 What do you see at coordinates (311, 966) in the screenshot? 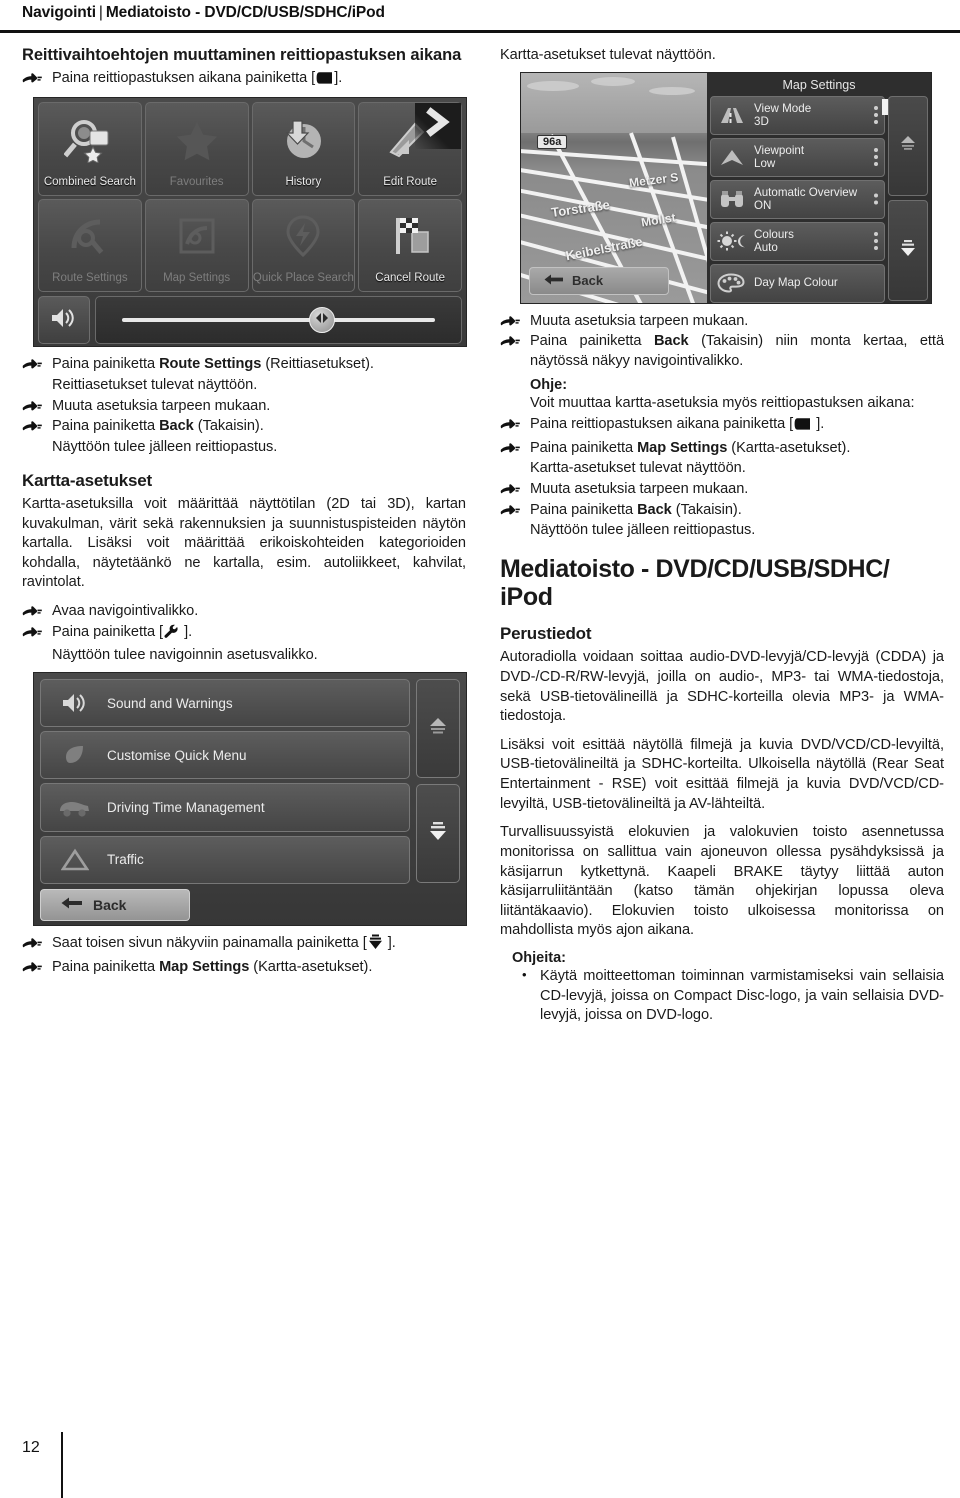
I see `step-text-post: (Kartta-asetukset).` at bounding box center [311, 966].